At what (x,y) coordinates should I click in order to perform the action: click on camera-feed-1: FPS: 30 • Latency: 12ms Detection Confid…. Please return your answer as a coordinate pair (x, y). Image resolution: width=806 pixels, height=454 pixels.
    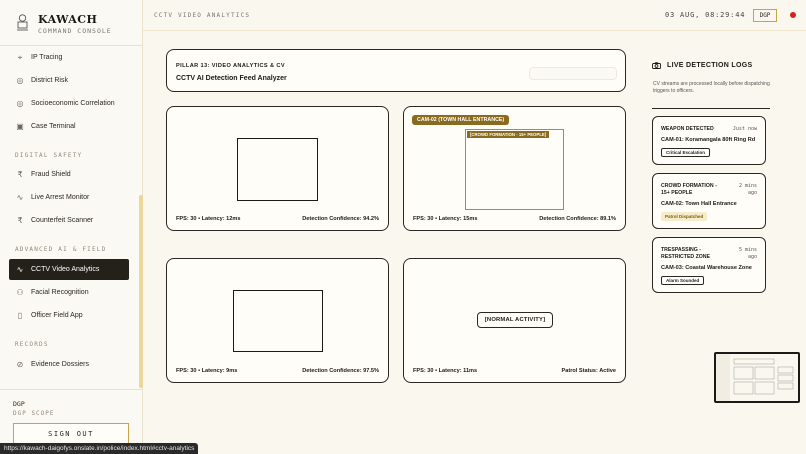
    Looking at the image, I should click on (277, 168).